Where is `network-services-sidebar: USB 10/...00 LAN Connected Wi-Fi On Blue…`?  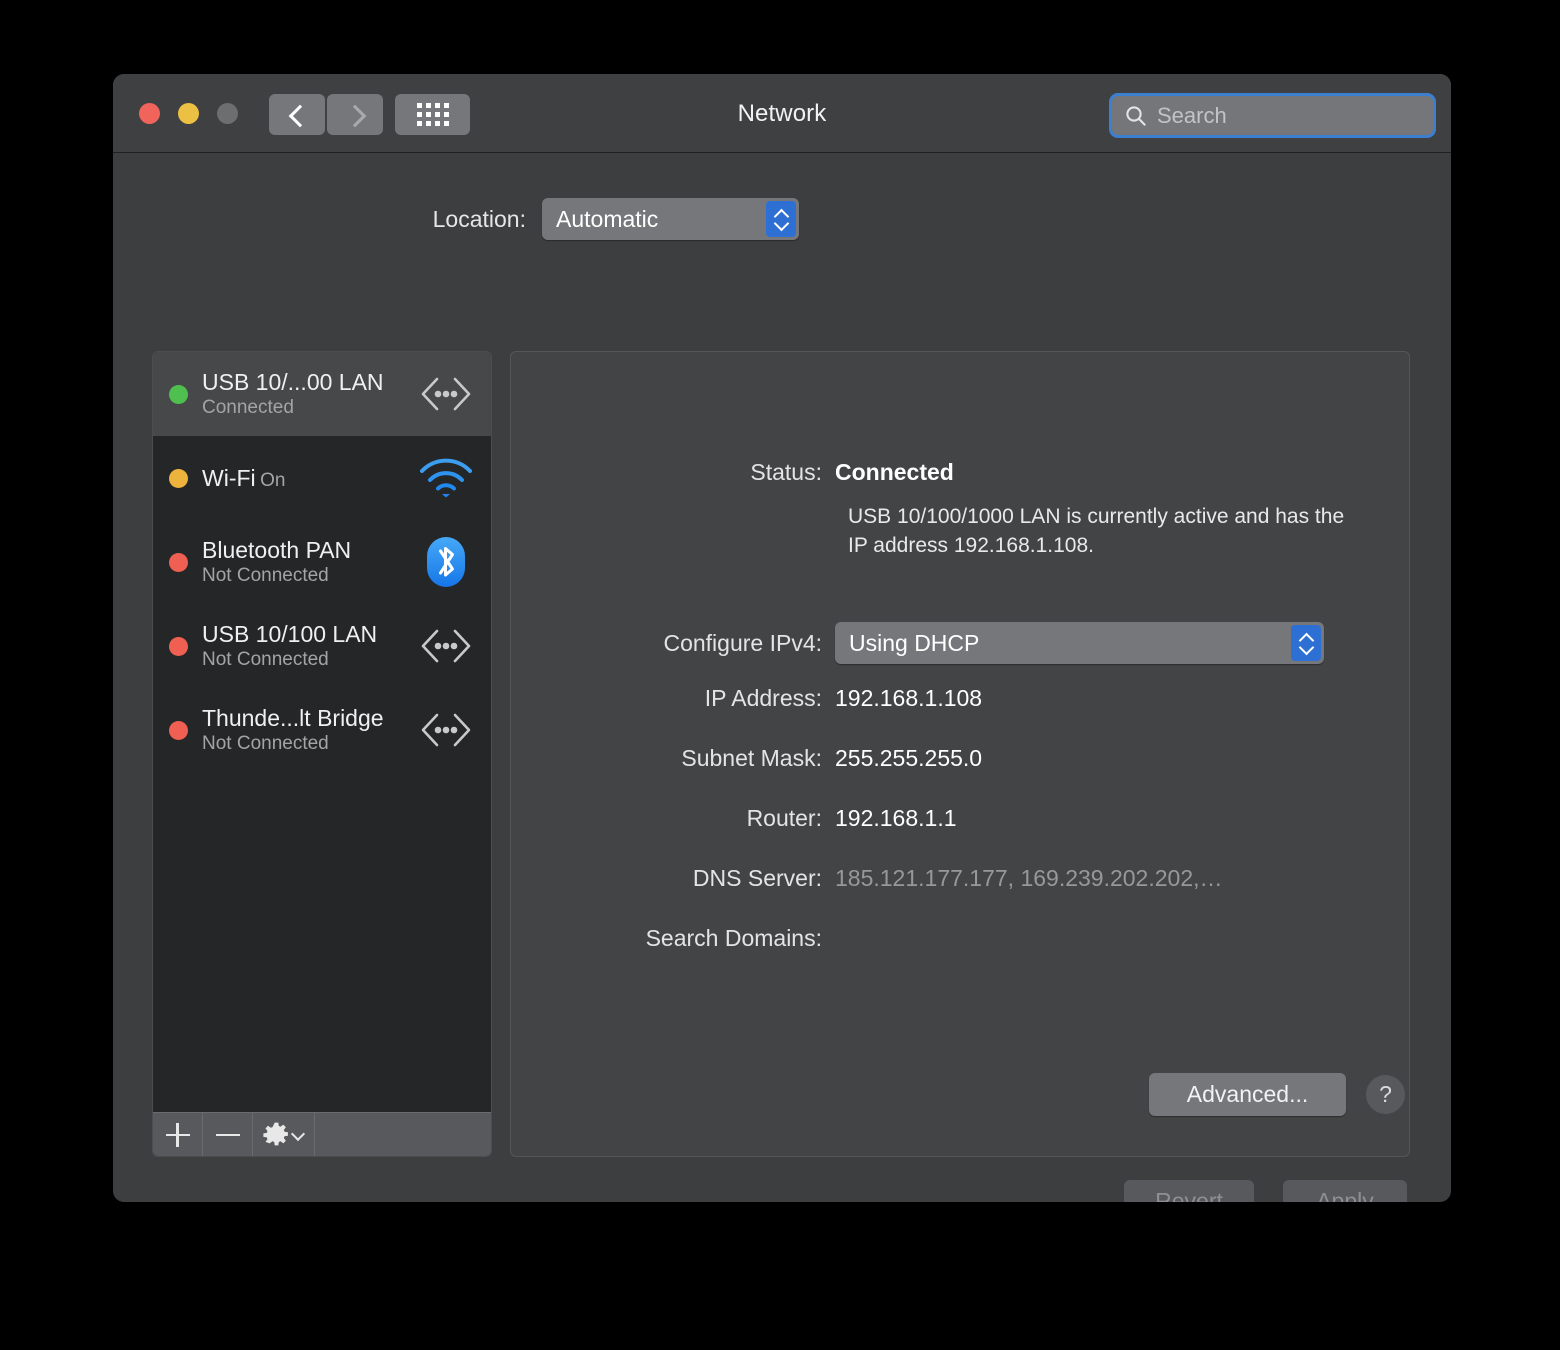 network-services-sidebar: USB 10/...00 LAN Connected Wi-Fi On Blue… is located at coordinates (322, 754).